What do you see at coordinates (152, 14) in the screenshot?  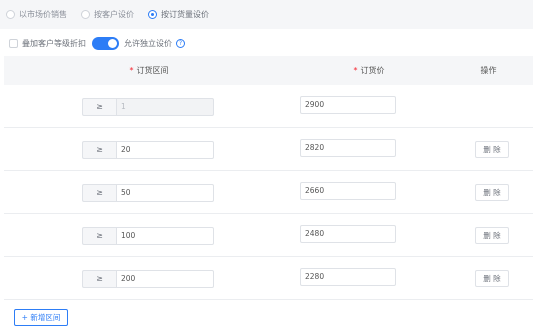 I see `radio-quantity-price-circle` at bounding box center [152, 14].